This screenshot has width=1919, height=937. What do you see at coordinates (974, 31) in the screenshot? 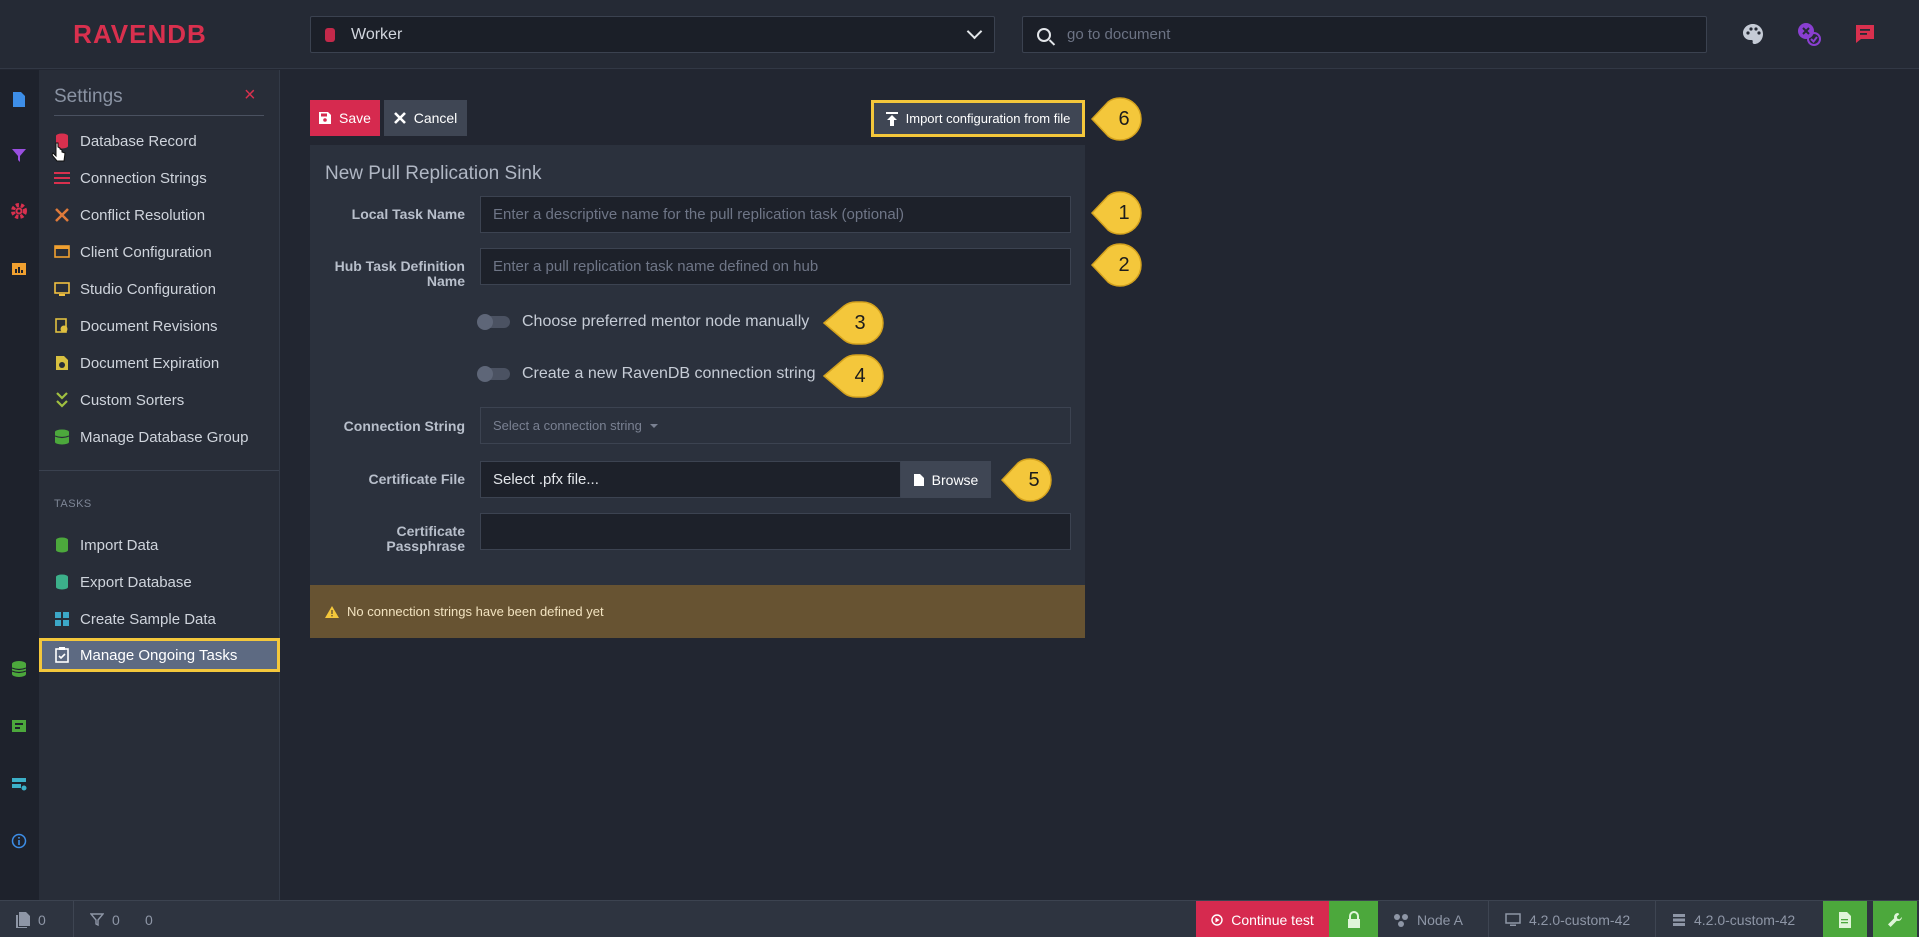
I see `chevron-down-icon` at bounding box center [974, 31].